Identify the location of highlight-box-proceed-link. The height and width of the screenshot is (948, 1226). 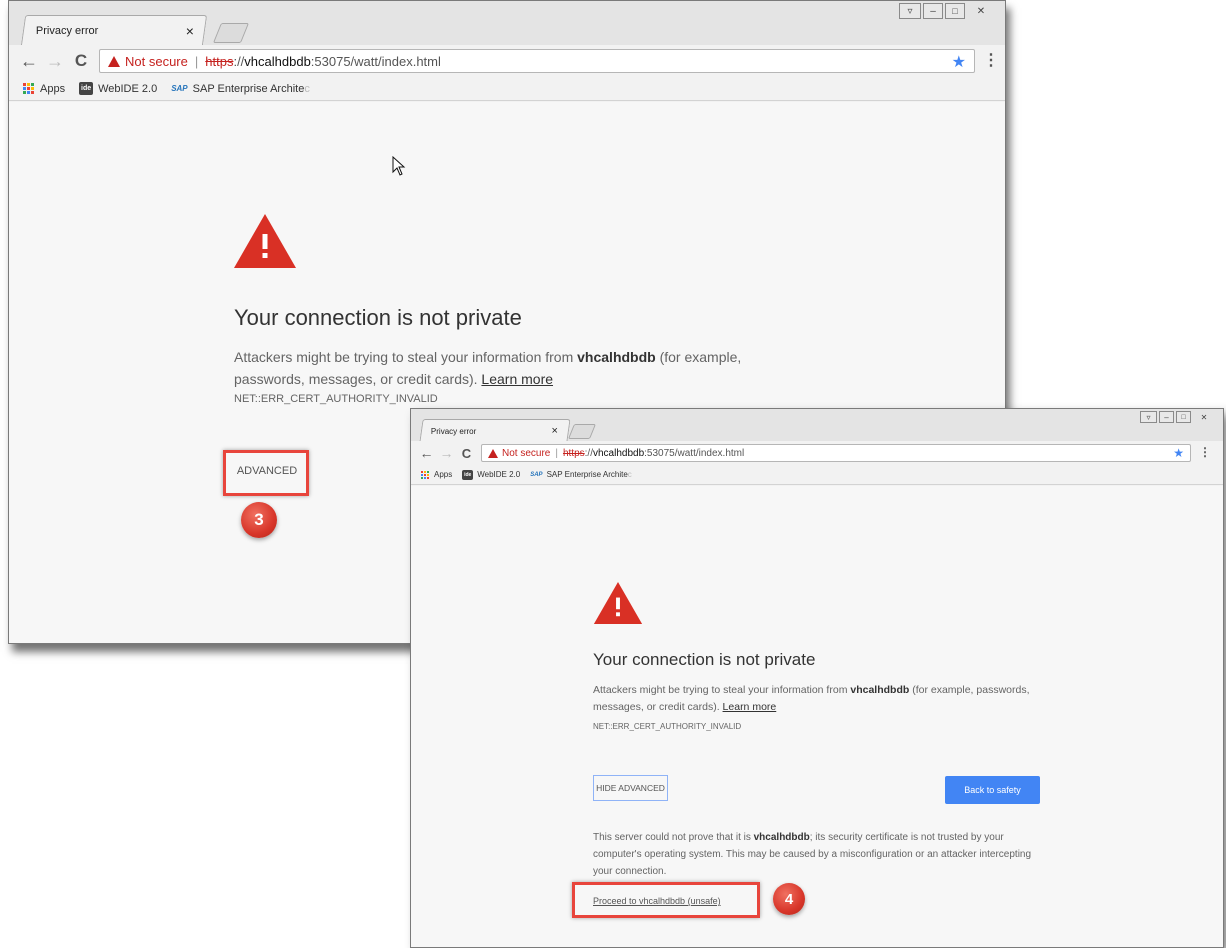
(666, 900).